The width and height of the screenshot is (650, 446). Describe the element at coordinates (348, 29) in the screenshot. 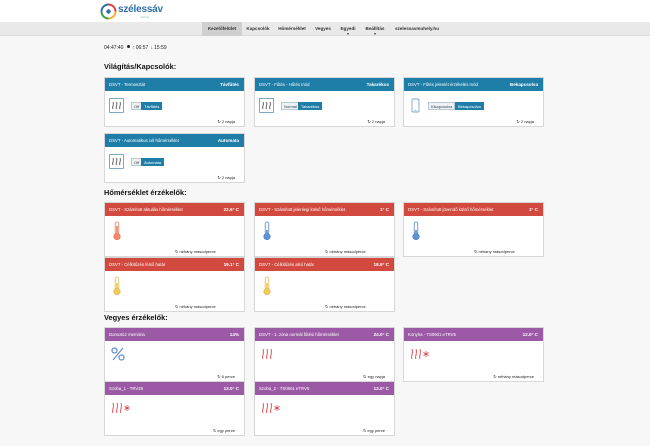

I see `nav-egyedi: Egyedi` at that location.